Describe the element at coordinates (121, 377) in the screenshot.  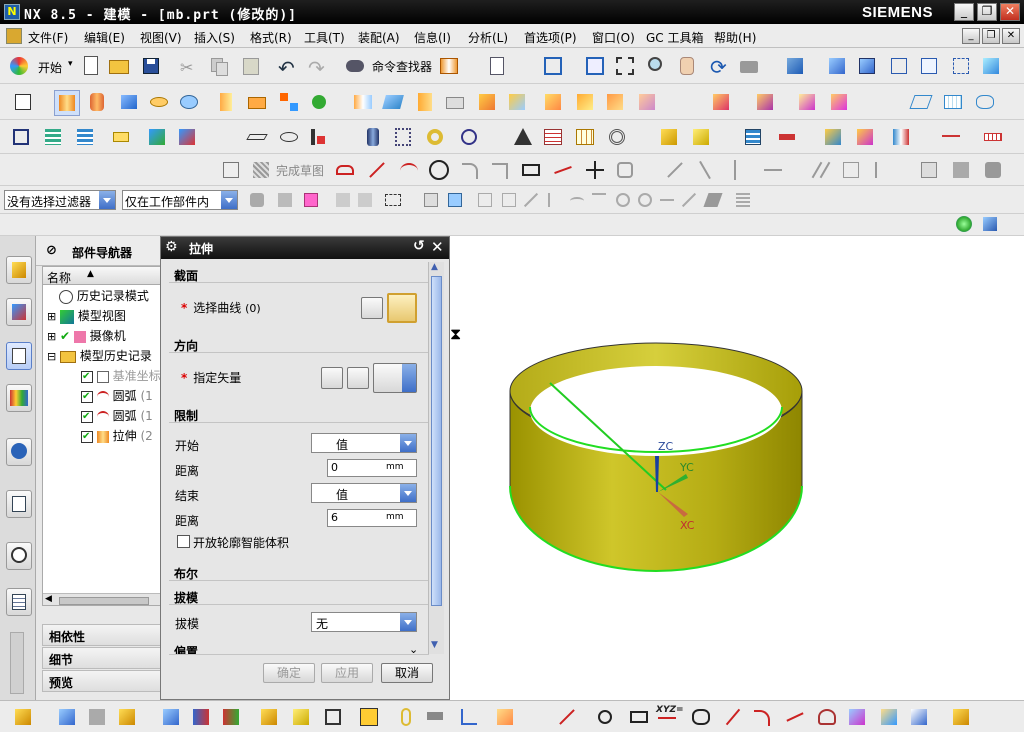
I see `tree-item-datum-csys: ✔ 基准坐标` at that location.